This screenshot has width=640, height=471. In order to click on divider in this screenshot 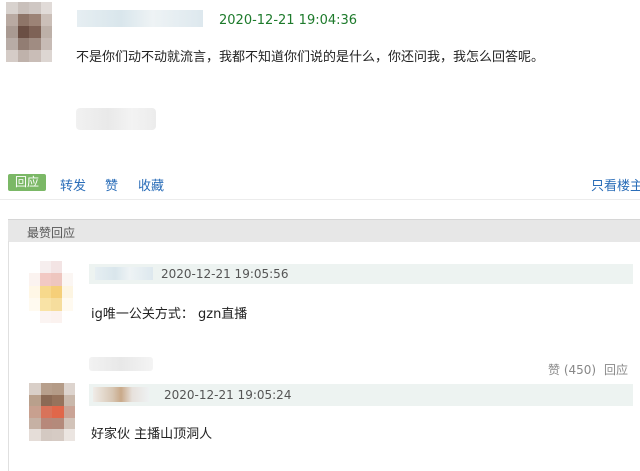, I will do `click(320, 199)`.